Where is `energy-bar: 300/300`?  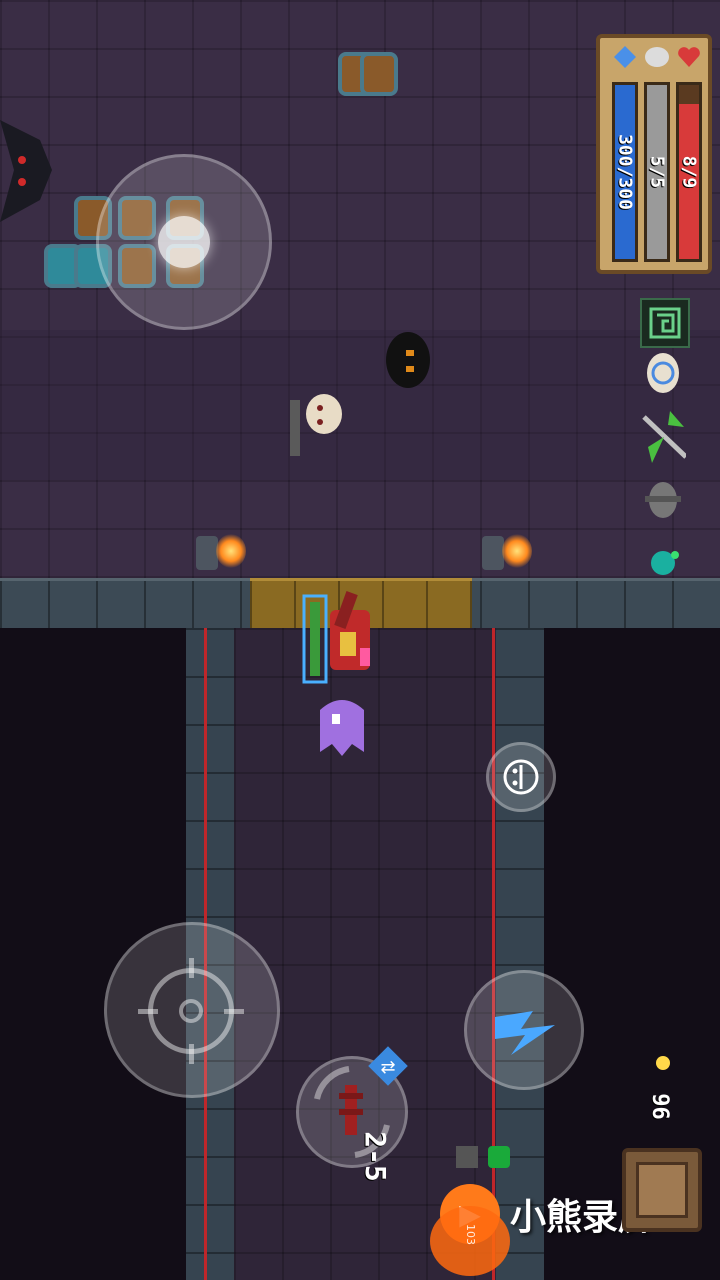
energy-bar: 300/300 is located at coordinates (625, 172).